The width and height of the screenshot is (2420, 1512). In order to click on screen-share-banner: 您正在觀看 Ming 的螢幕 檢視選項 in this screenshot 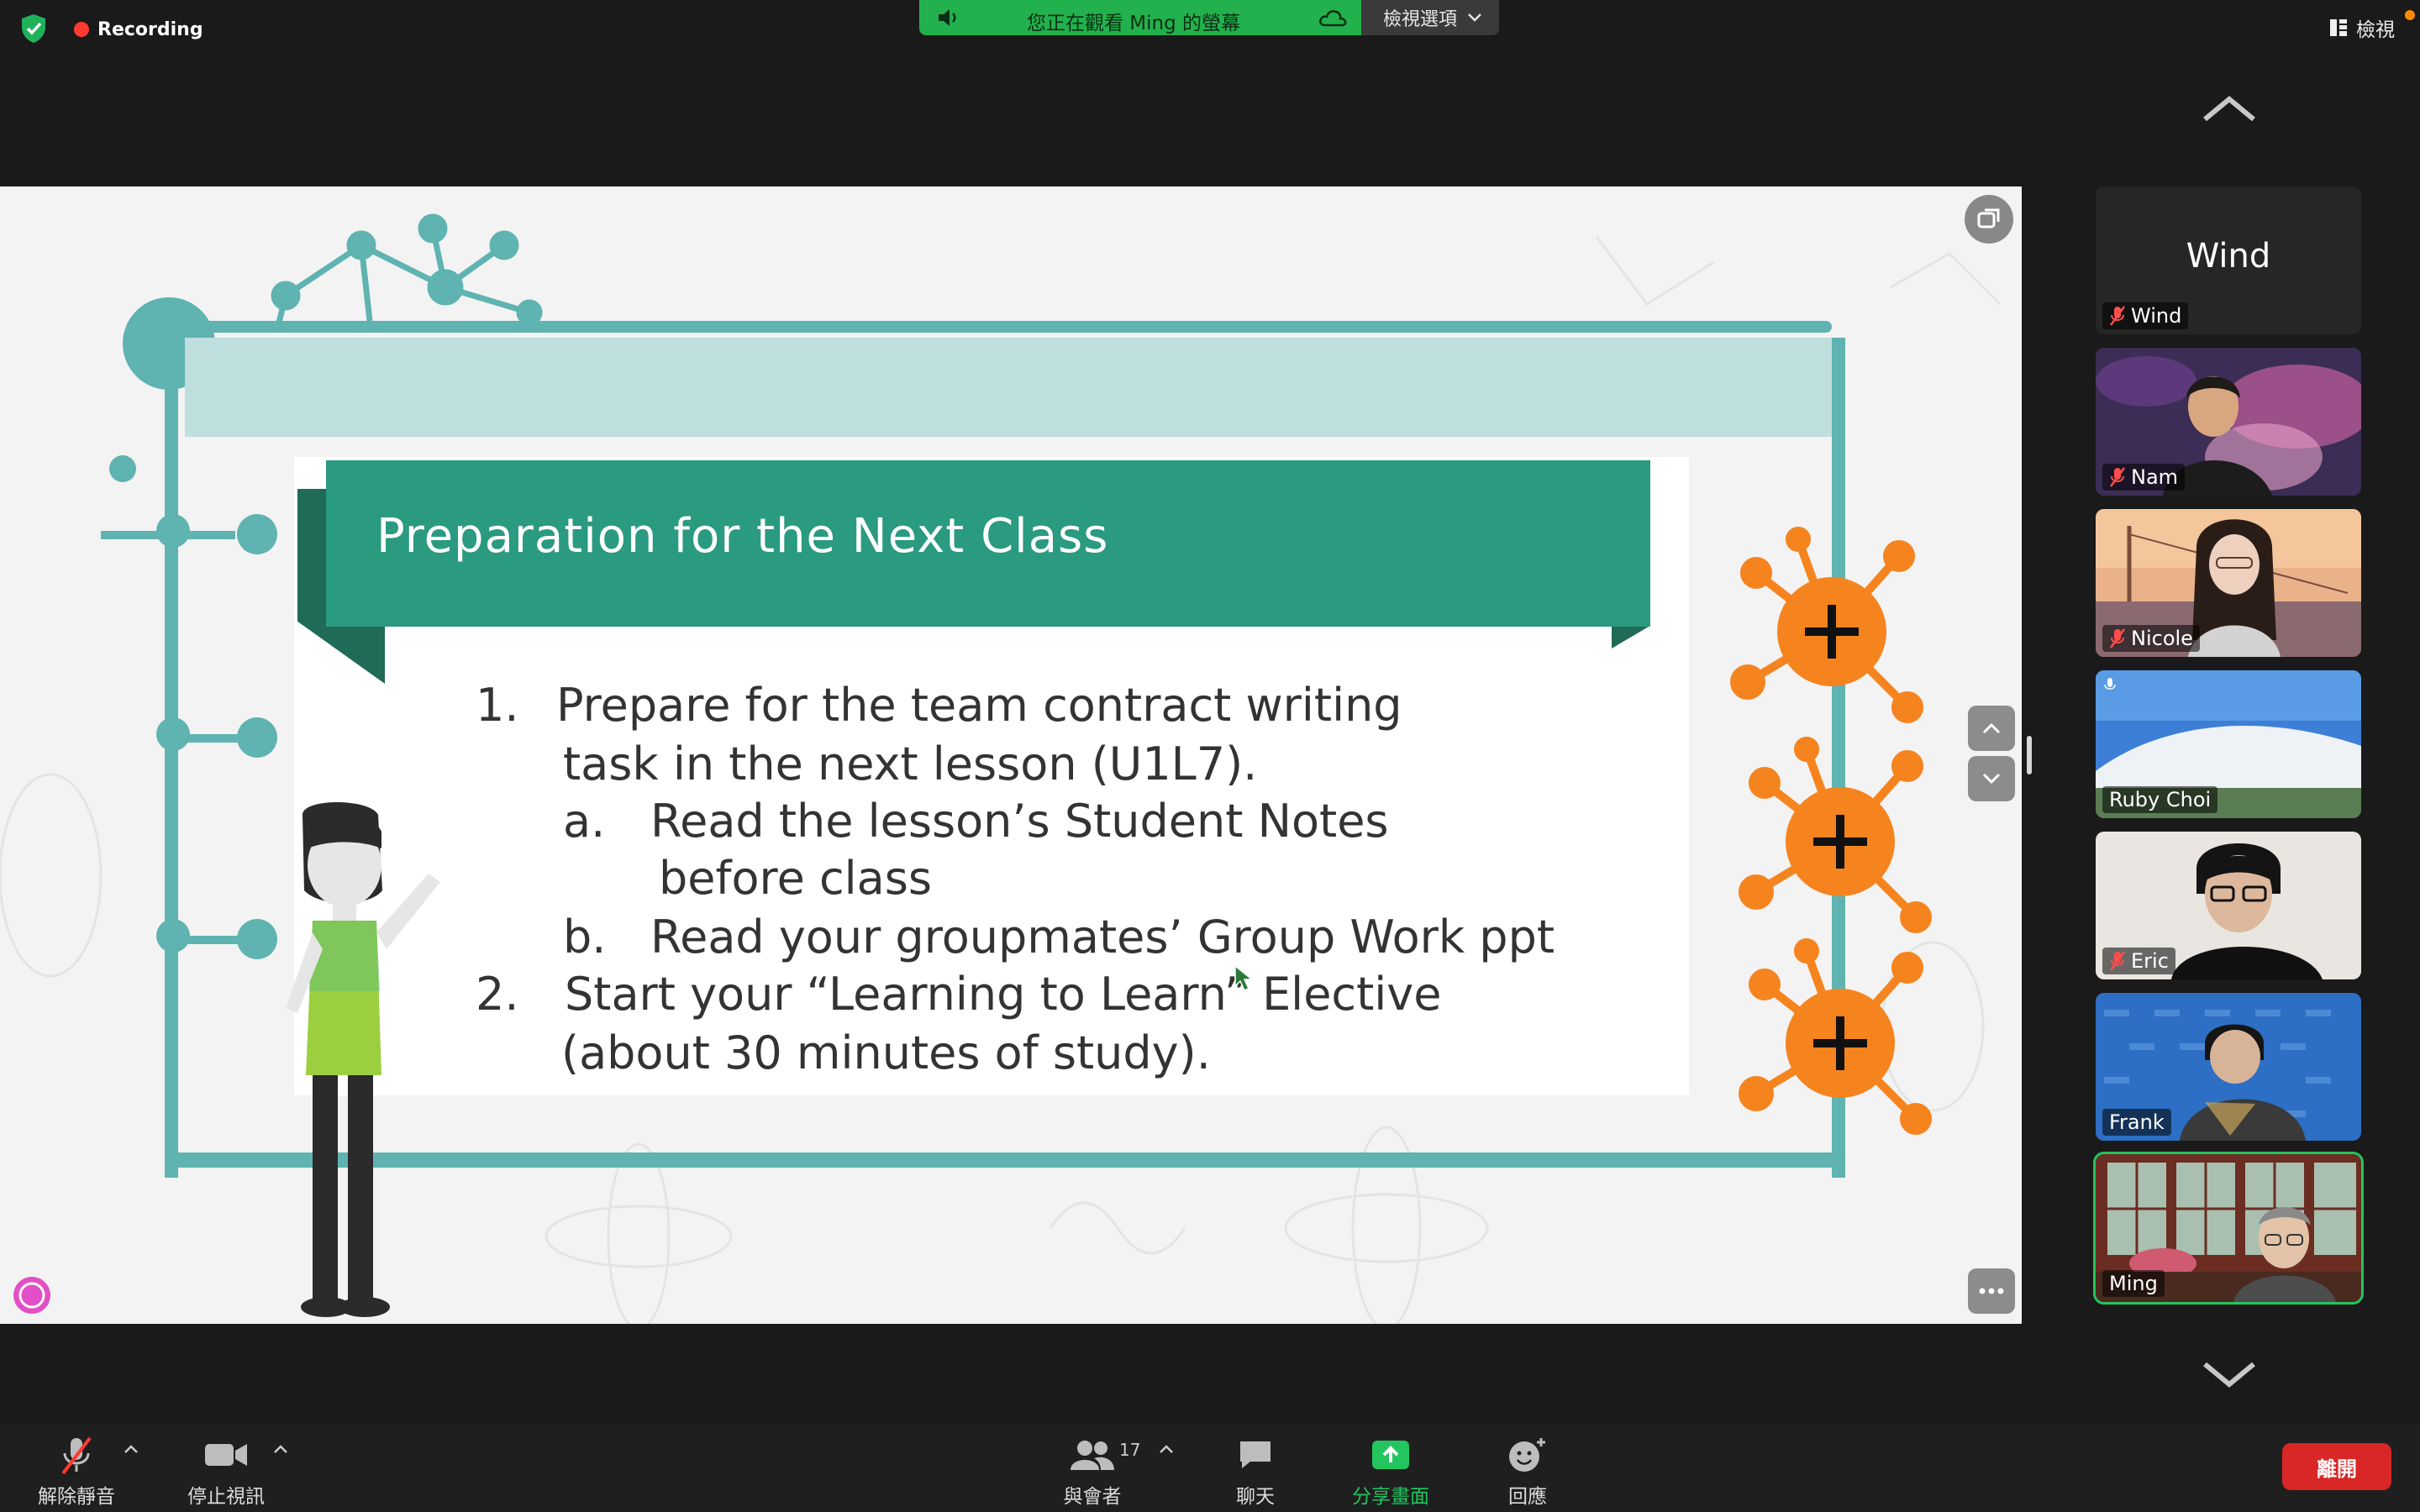, I will do `click(1209, 17)`.